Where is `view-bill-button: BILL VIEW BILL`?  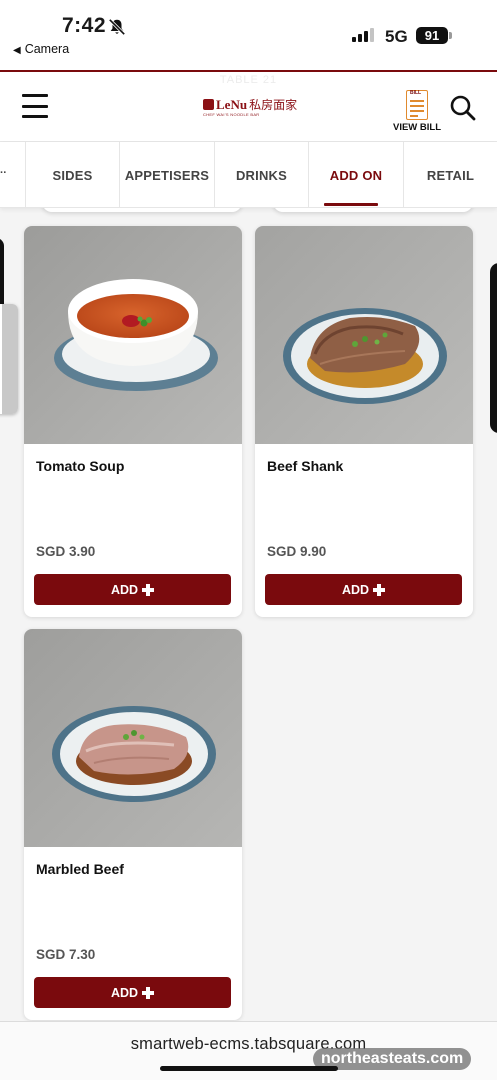
view-bill-button: BILL VIEW BILL is located at coordinates (417, 111).